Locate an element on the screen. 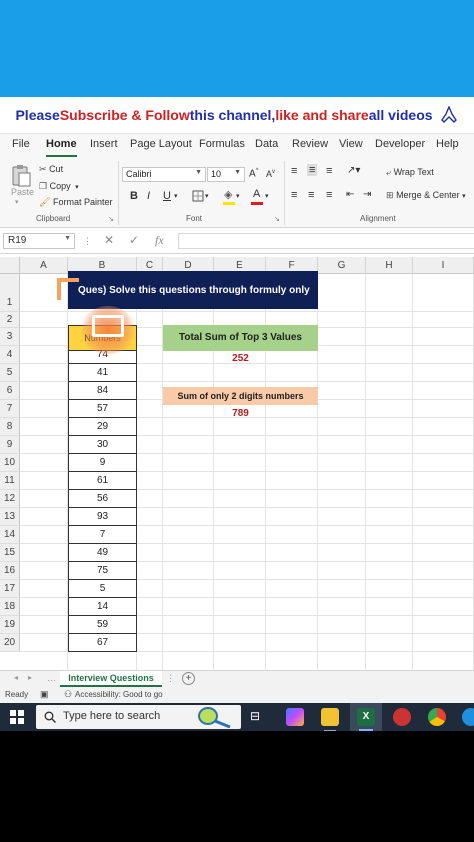  fill-color-icon: ◈ is located at coordinates (228, 194).